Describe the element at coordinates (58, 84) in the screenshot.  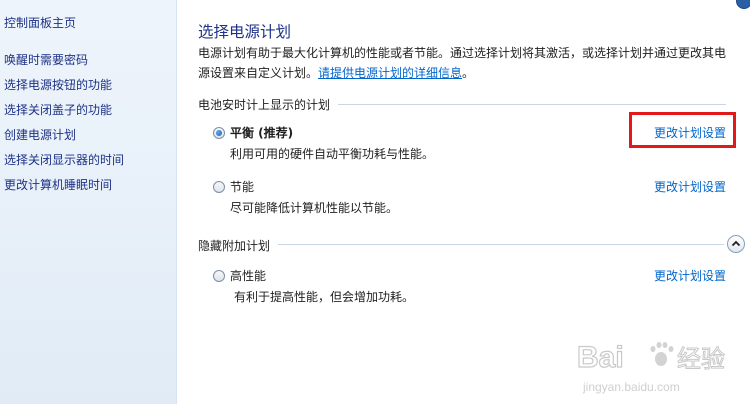
I see `sidebar-item-power-button: 选择电源按钮的功能` at that location.